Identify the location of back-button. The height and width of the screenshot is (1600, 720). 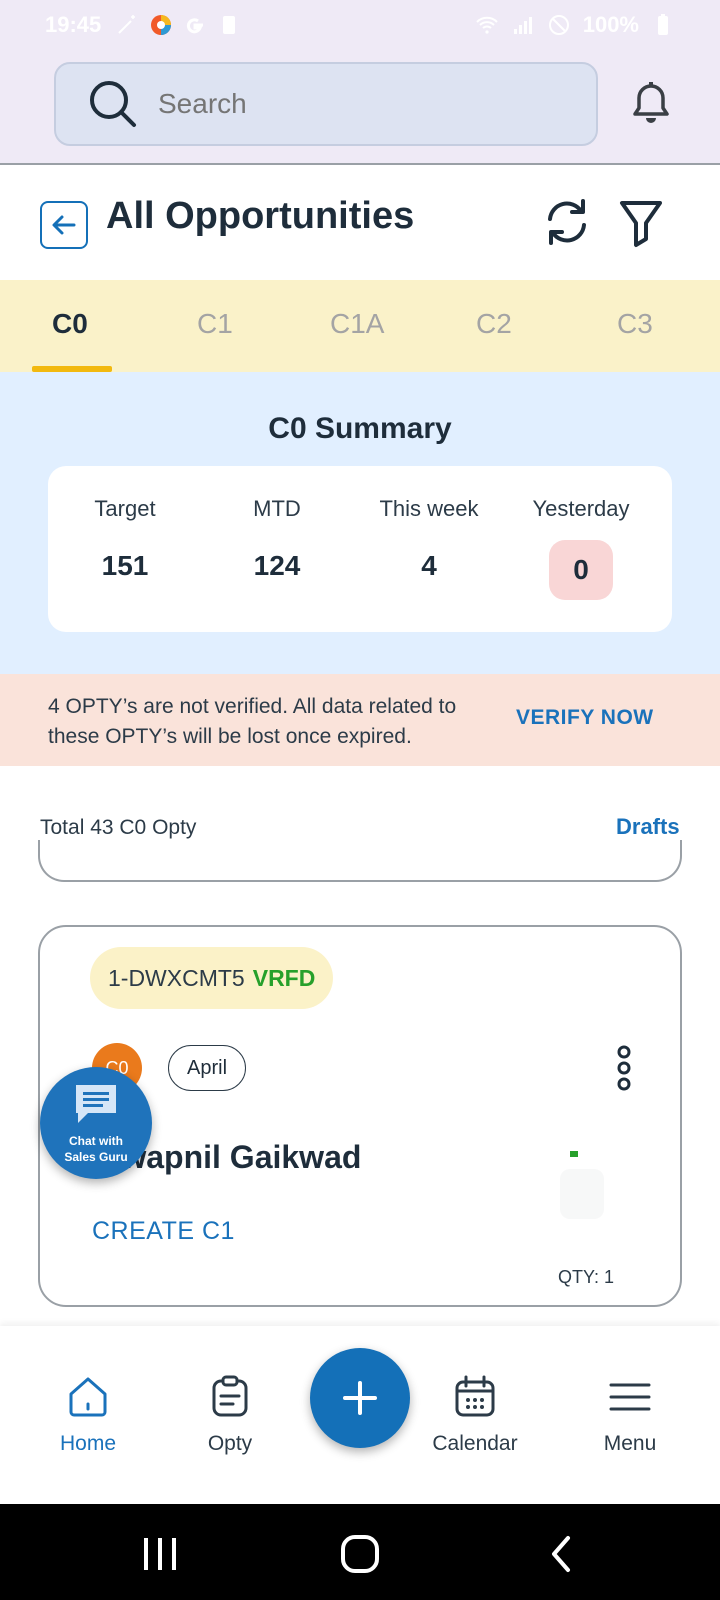
(64, 225).